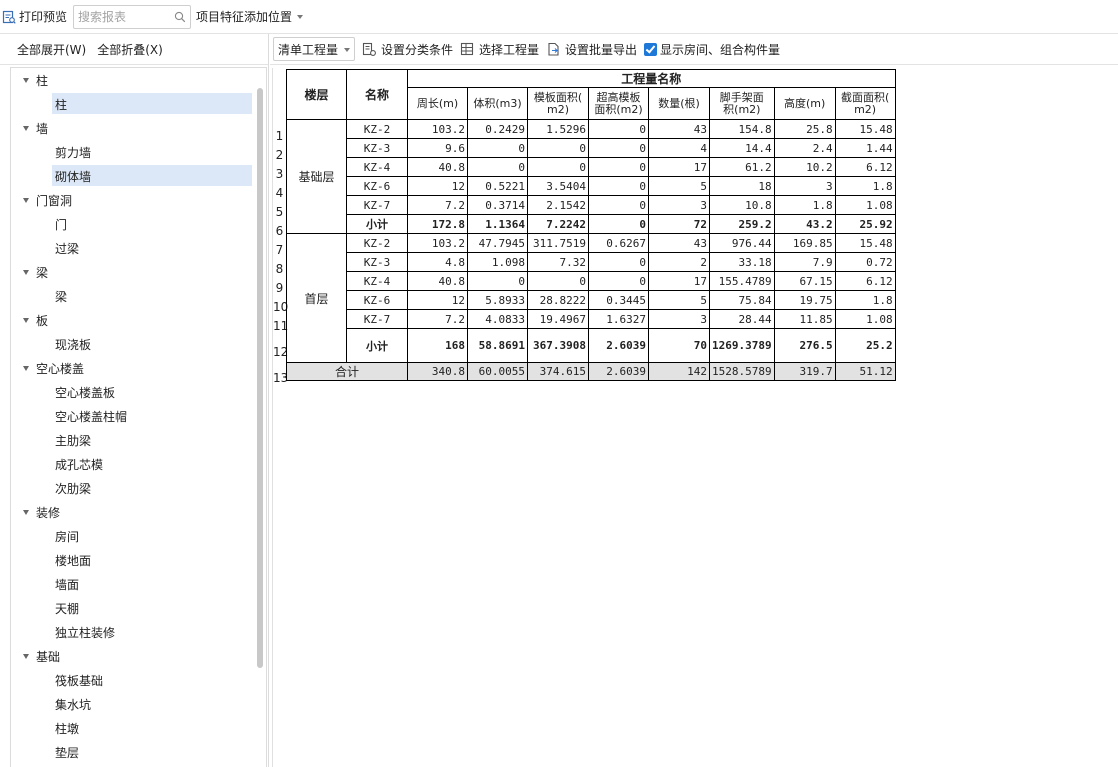 The width and height of the screenshot is (1118, 767). Describe the element at coordinates (437, 281) in the screenshot. I see `value-cell: 40.8` at that location.